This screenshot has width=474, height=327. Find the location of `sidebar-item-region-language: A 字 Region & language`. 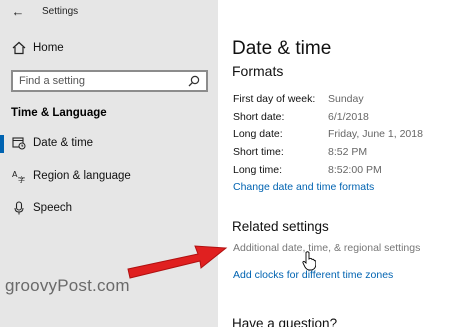

sidebar-item-region-language: A 字 Region & language is located at coordinates (109, 177).